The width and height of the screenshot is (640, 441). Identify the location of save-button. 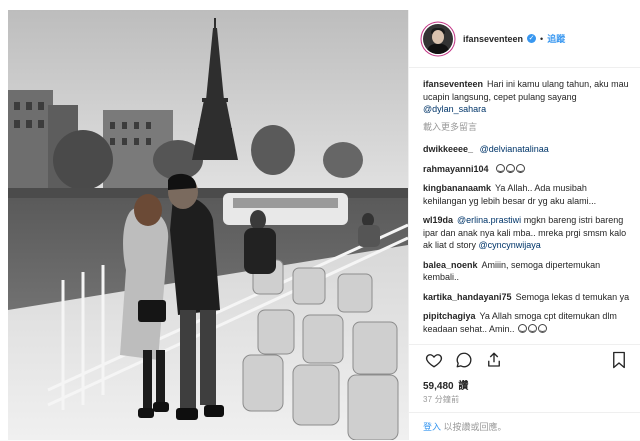
(619, 360).